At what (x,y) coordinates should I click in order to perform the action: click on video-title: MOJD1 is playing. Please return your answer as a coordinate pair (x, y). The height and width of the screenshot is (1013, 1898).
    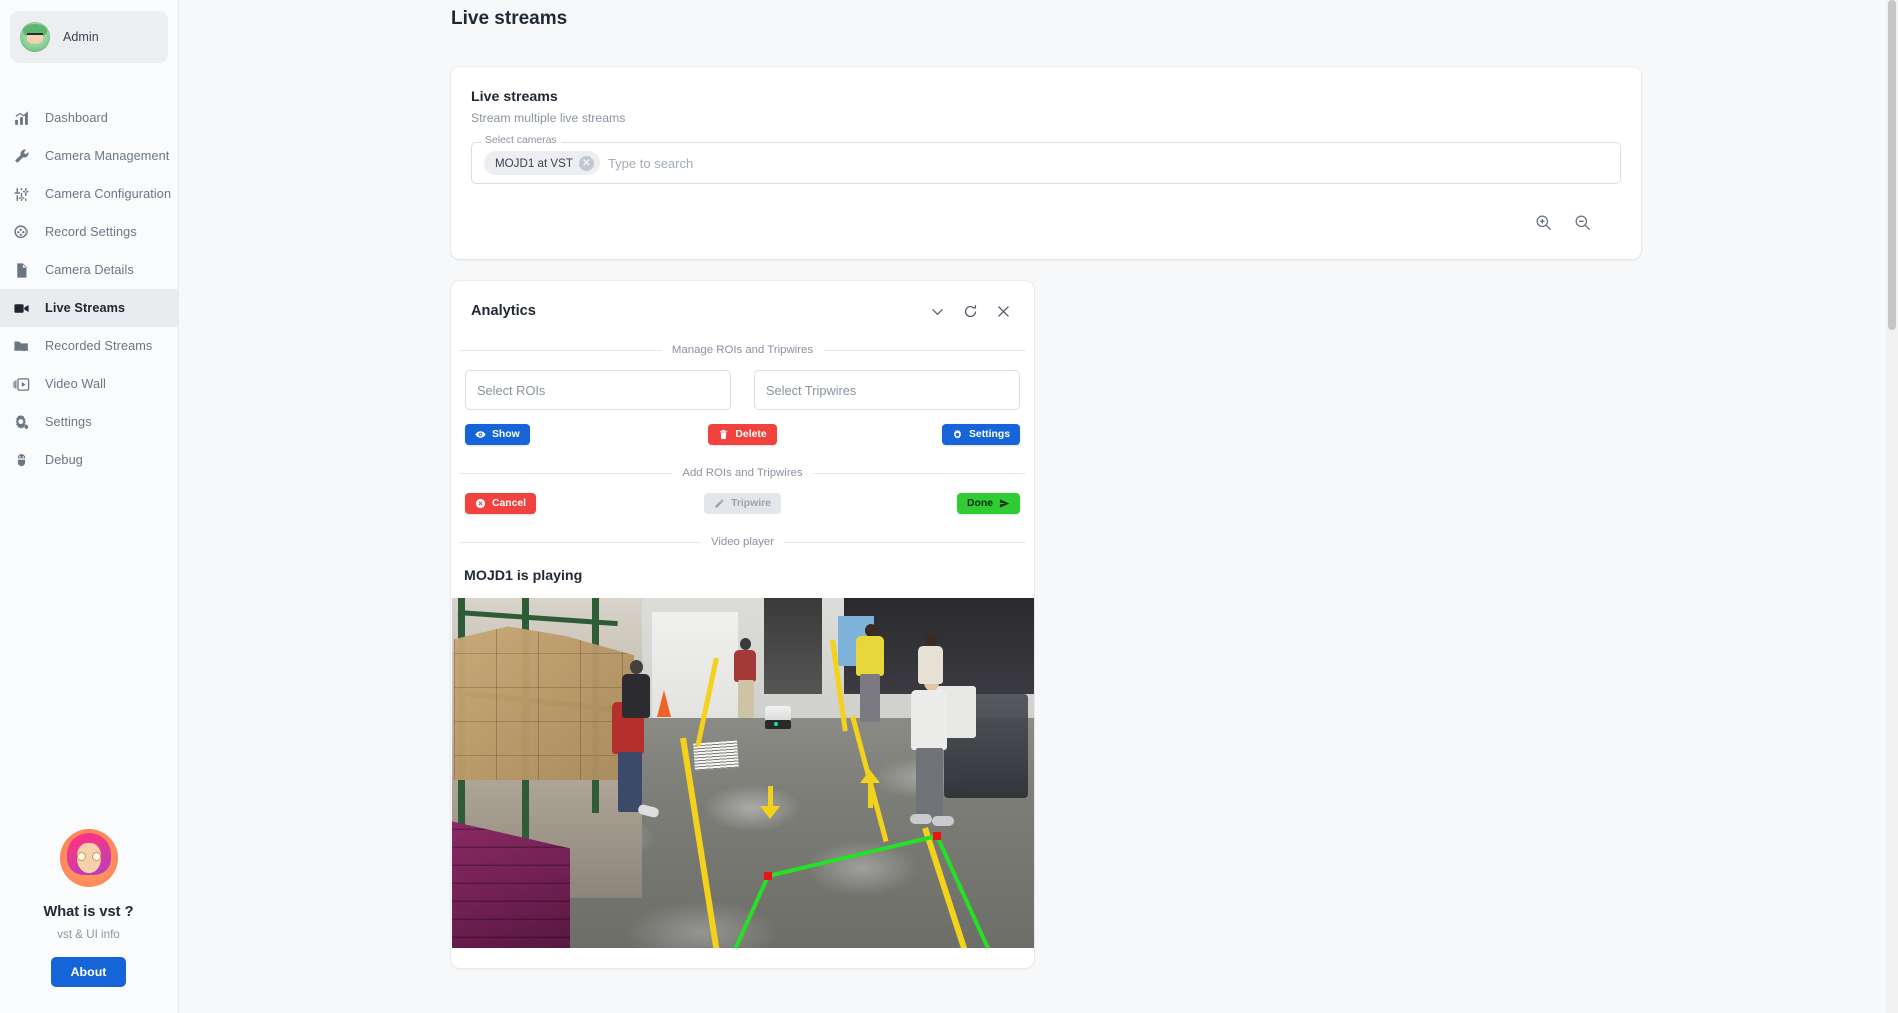
    Looking at the image, I should click on (523, 576).